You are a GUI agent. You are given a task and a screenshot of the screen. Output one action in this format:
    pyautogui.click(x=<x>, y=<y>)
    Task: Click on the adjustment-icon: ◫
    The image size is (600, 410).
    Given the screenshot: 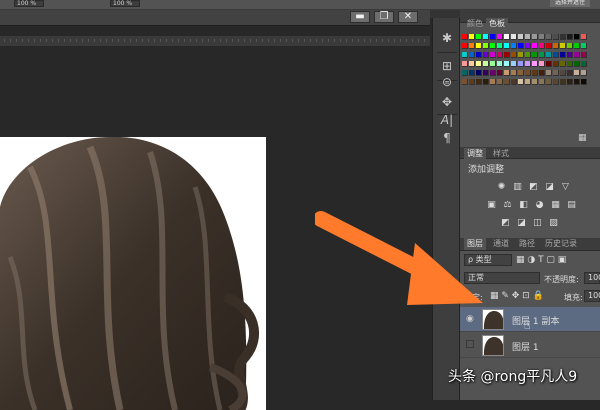 What is the action you would take?
    pyautogui.click(x=537, y=223)
    